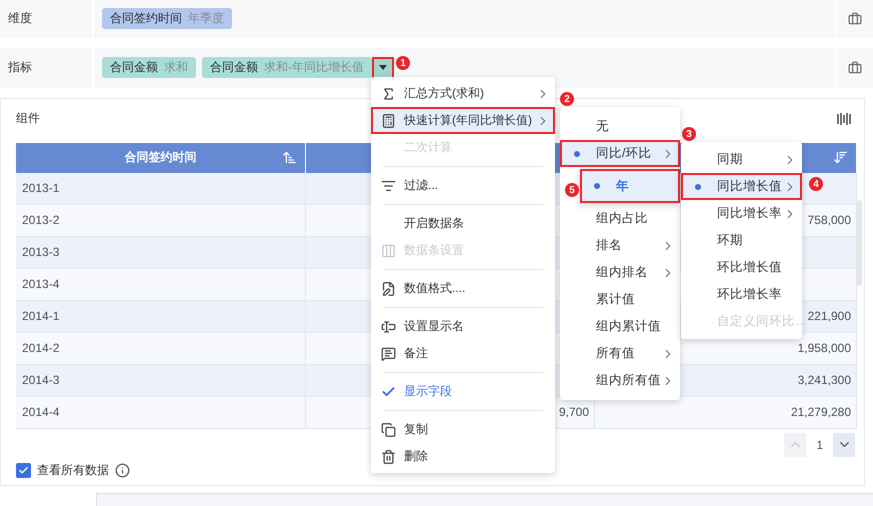 Image resolution: width=873 pixels, height=506 pixels. What do you see at coordinates (73, 471) in the screenshot?
I see `checkbox-label: 查看所有数据` at bounding box center [73, 471].